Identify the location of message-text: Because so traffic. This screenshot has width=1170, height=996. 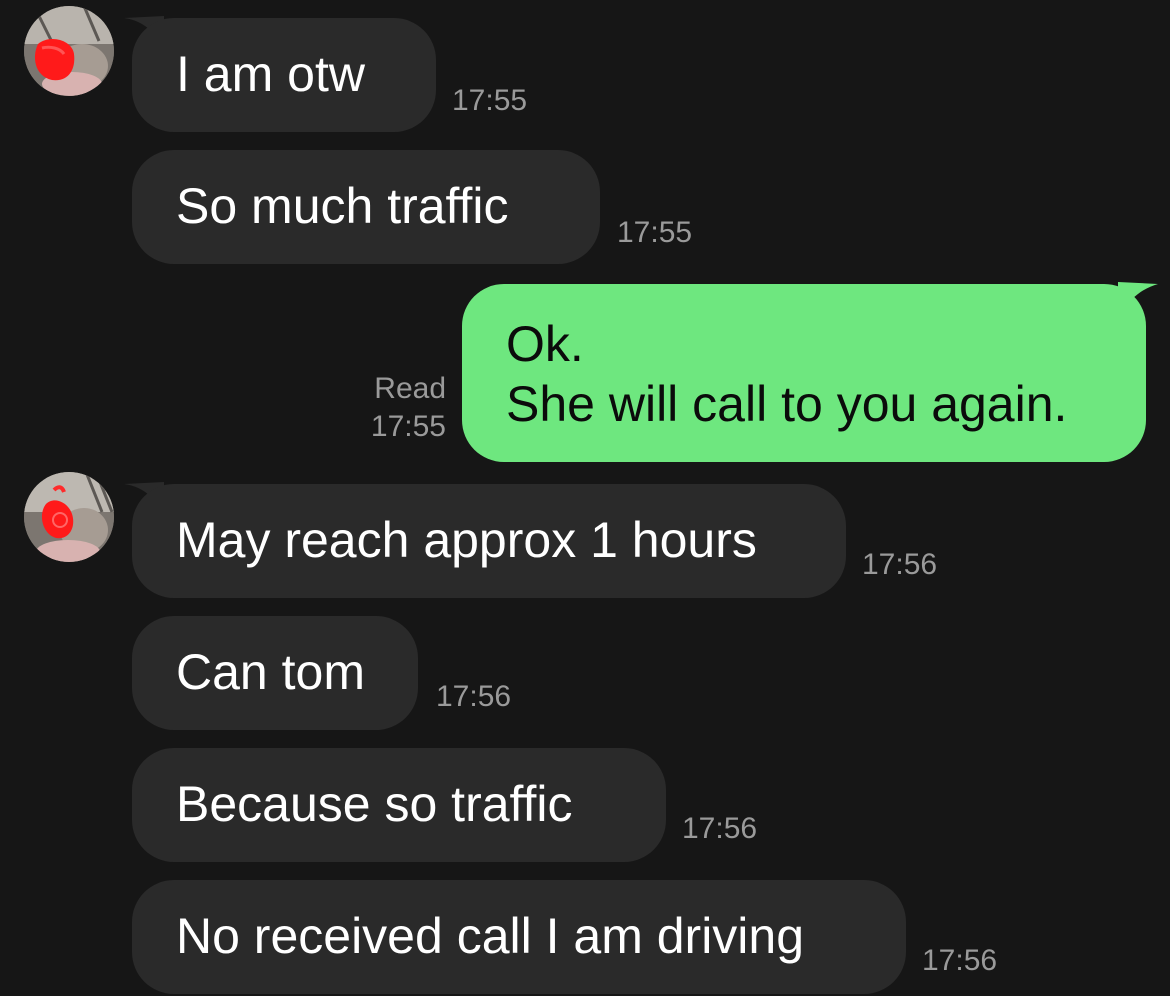
(374, 804).